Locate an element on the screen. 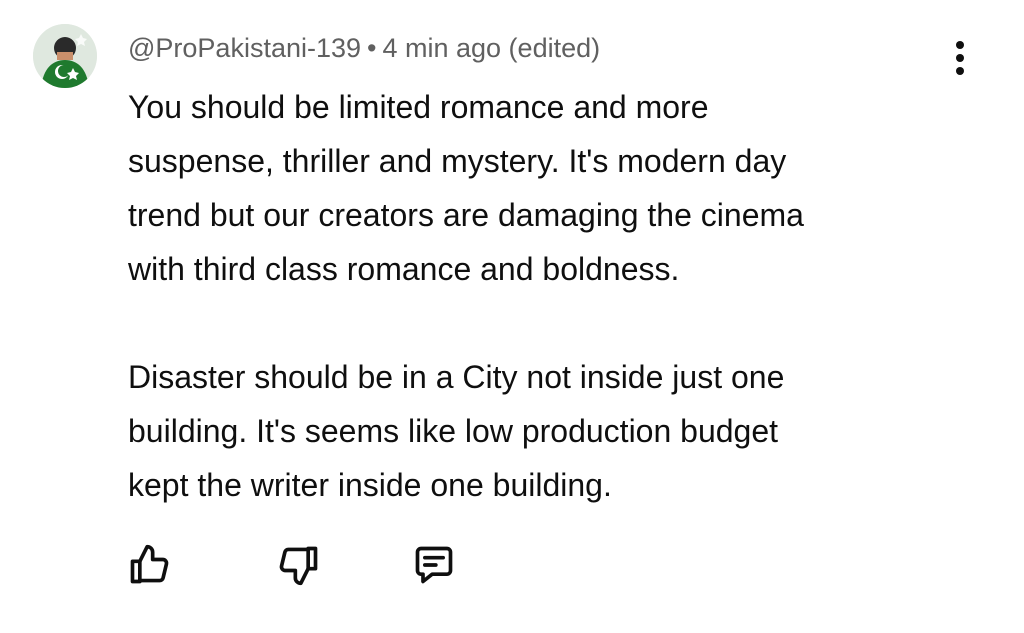 This screenshot has height=633, width=1024. avatar is located at coordinates (65, 56).